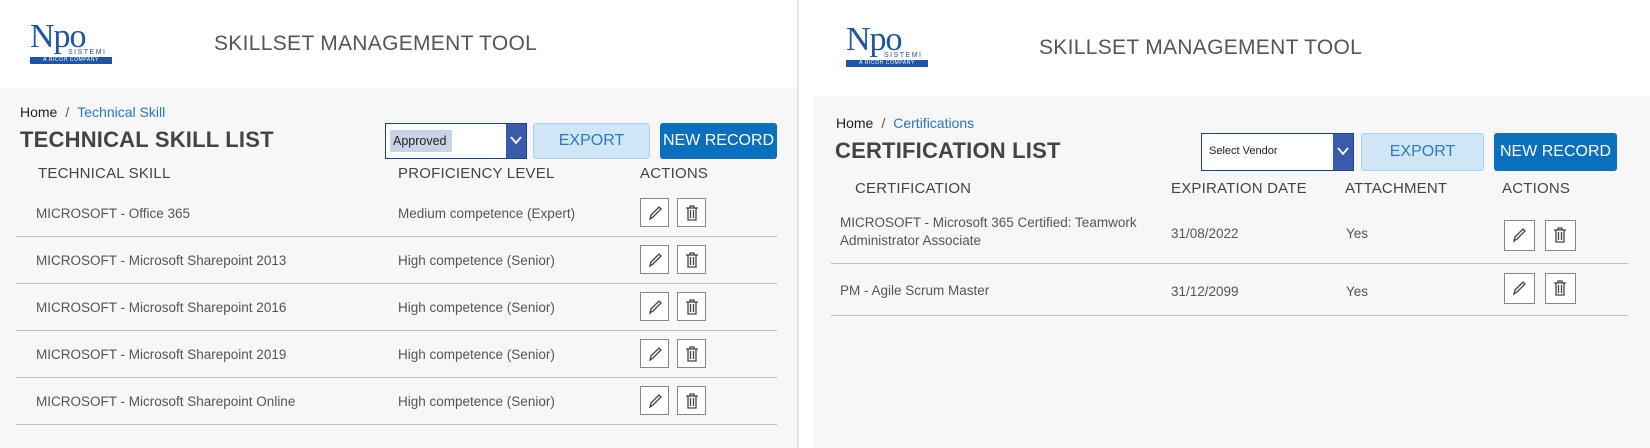  Describe the element at coordinates (913, 188) in the screenshot. I see `column-header-certification: CERTIFICATION` at that location.